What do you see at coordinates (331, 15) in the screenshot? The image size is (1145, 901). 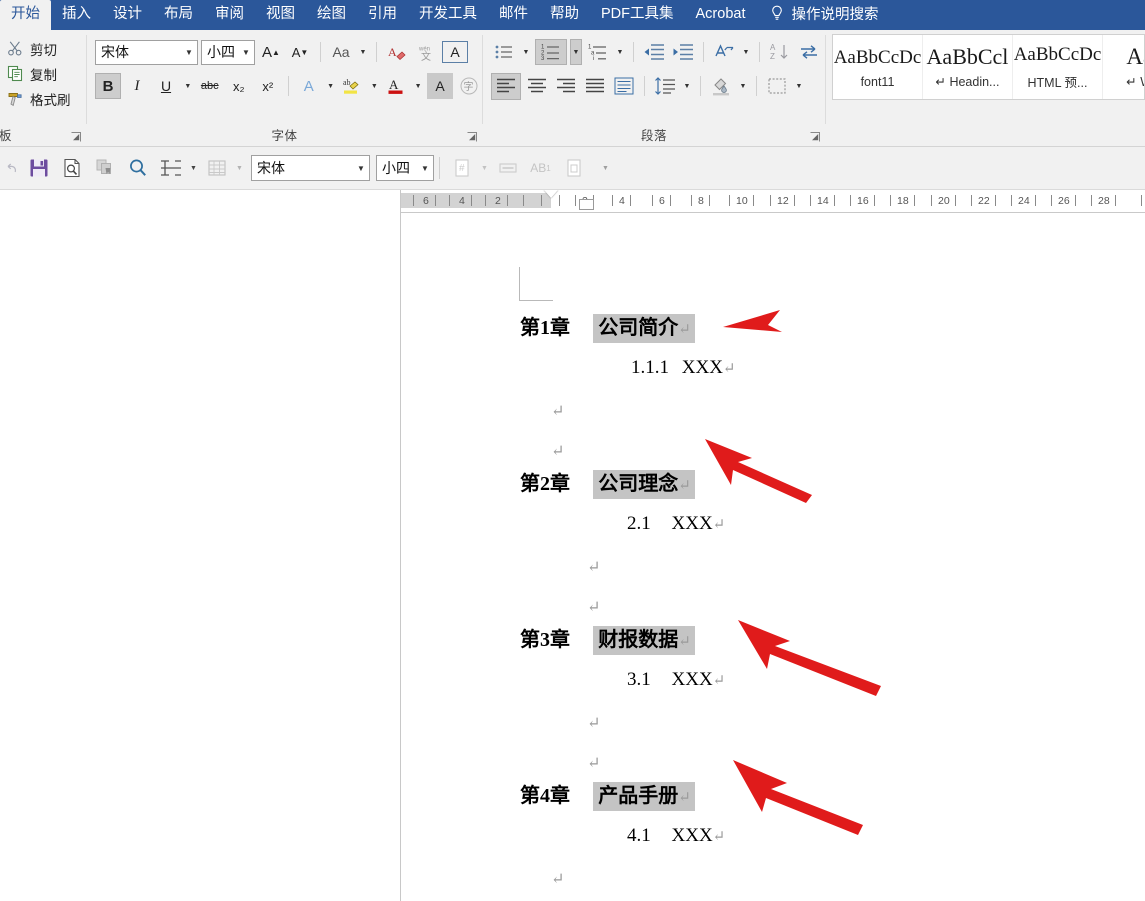 I see `tab-draw: 绘图` at bounding box center [331, 15].